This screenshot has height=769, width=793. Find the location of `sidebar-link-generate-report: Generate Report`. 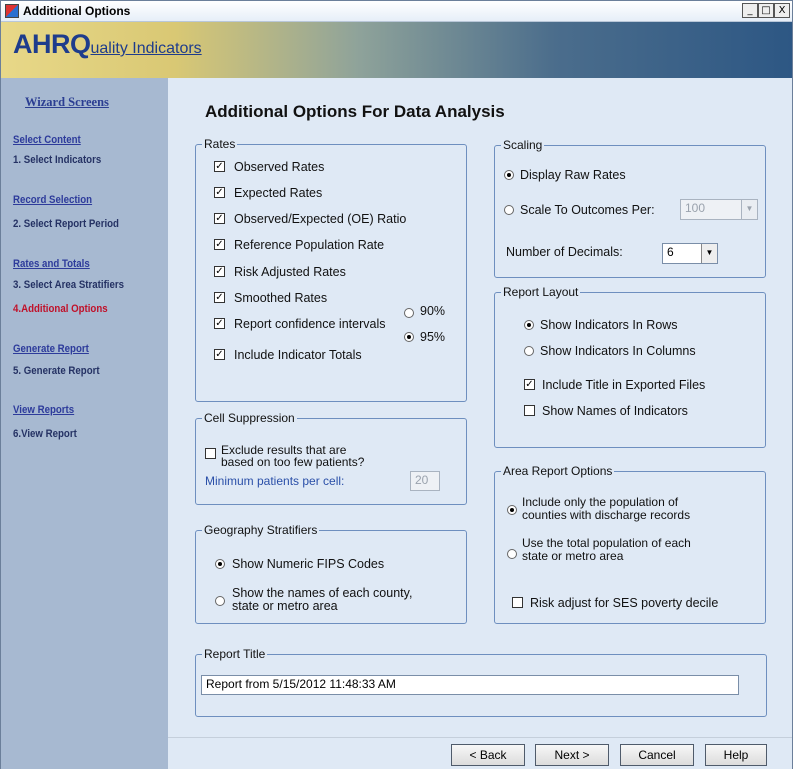

sidebar-link-generate-report: Generate Report is located at coordinates (51, 349).